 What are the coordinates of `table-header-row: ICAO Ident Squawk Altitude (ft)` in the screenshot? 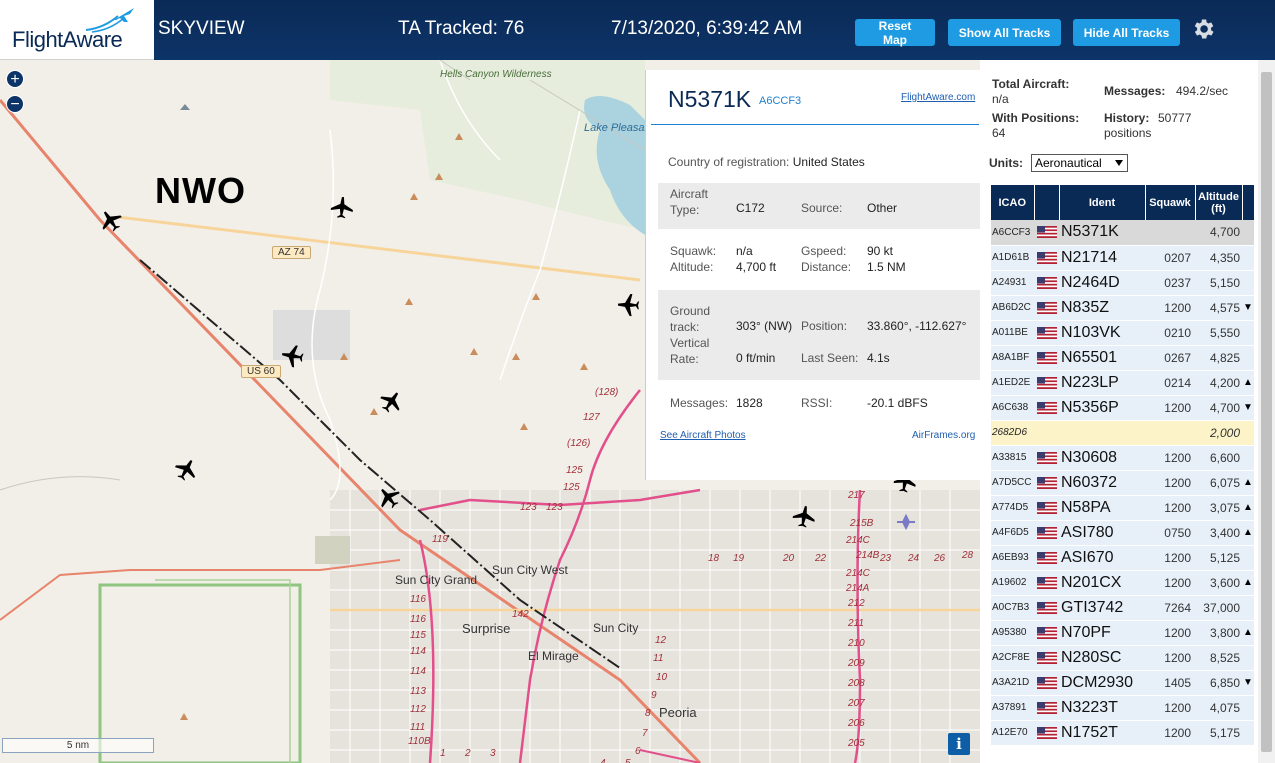 It's located at (1122, 202).